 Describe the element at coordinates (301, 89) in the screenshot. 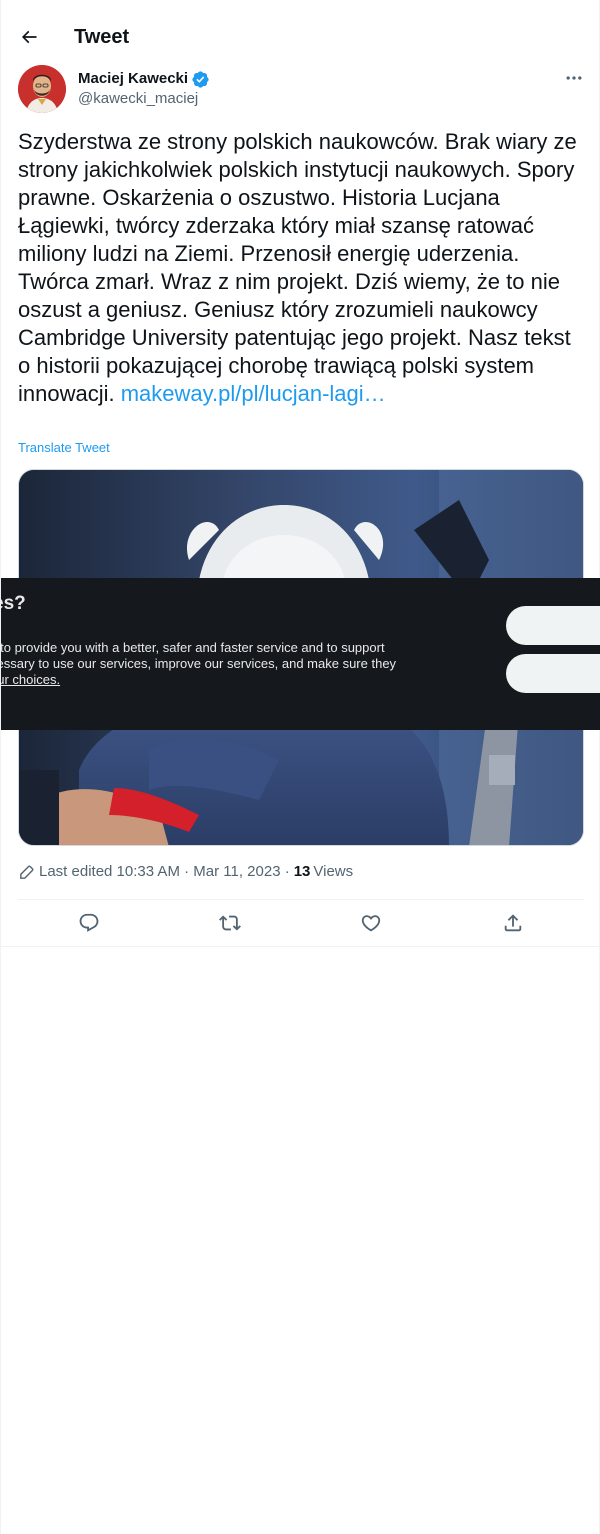

I see `author-row: Maciej Kawecki @kawecki_maciej` at that location.